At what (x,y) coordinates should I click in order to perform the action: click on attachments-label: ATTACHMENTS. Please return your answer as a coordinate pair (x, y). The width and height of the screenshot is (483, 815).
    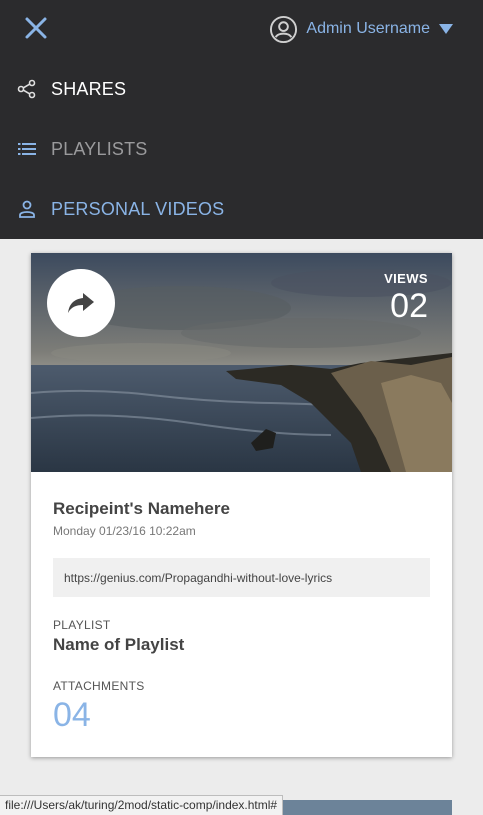
    Looking at the image, I should click on (99, 686).